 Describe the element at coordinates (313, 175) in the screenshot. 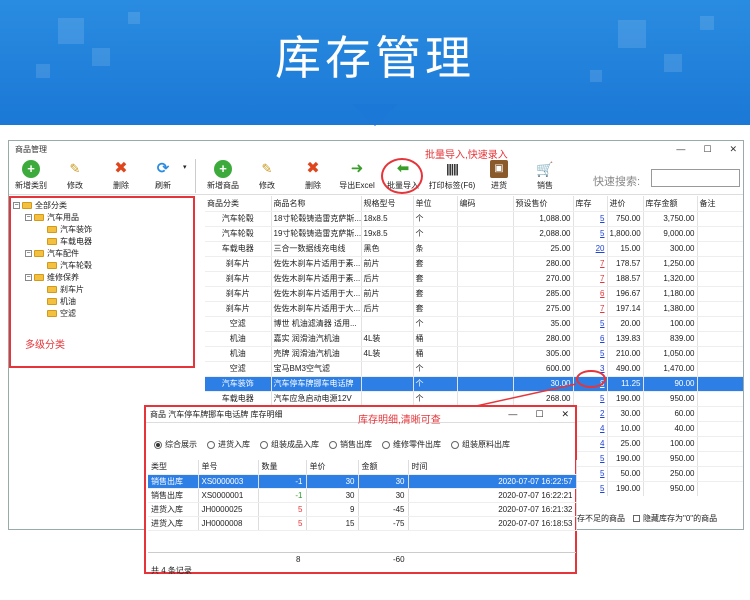

I see `delete-product-button: ✖ 删除` at that location.